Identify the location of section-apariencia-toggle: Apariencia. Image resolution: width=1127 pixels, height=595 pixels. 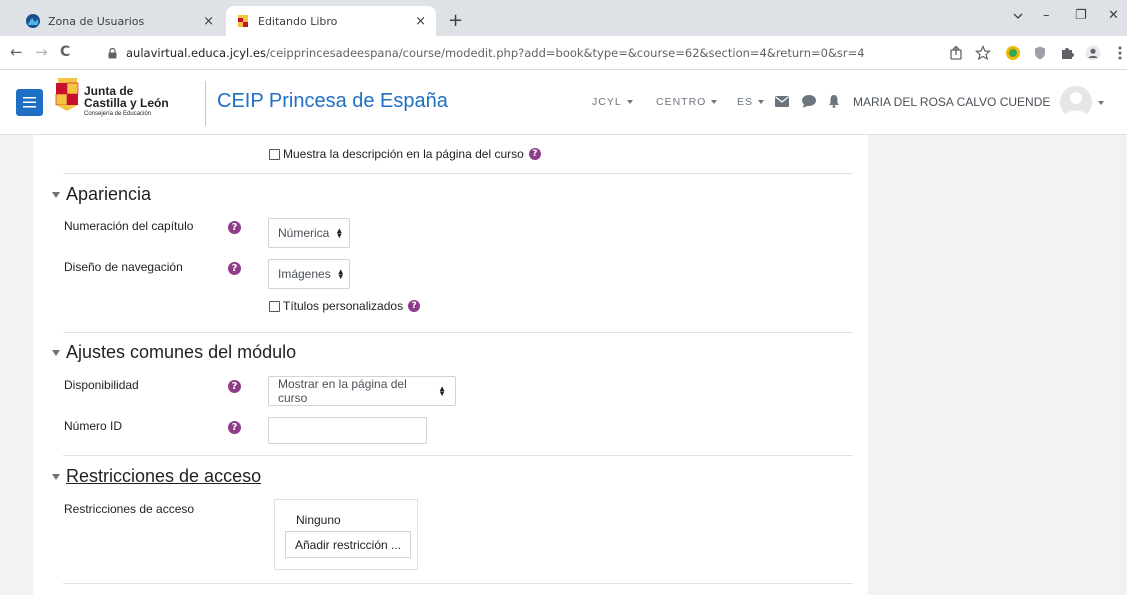
(101, 194).